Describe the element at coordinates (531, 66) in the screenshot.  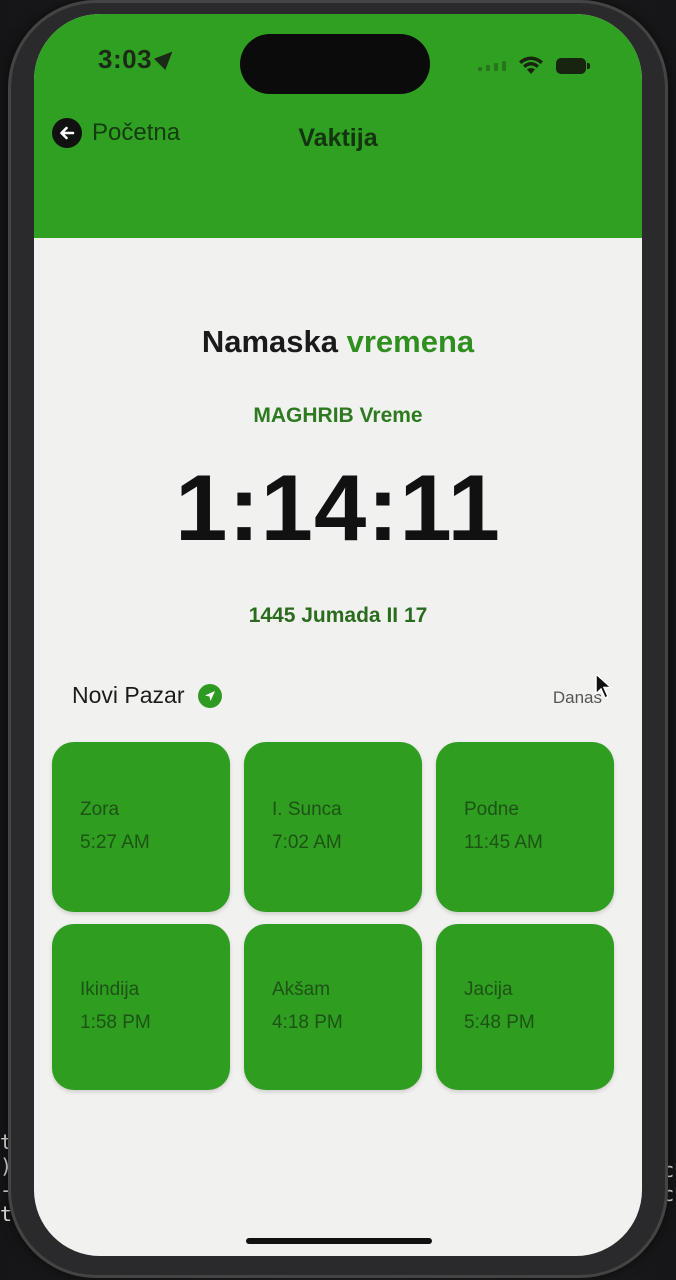
I see `wifi-icon` at that location.